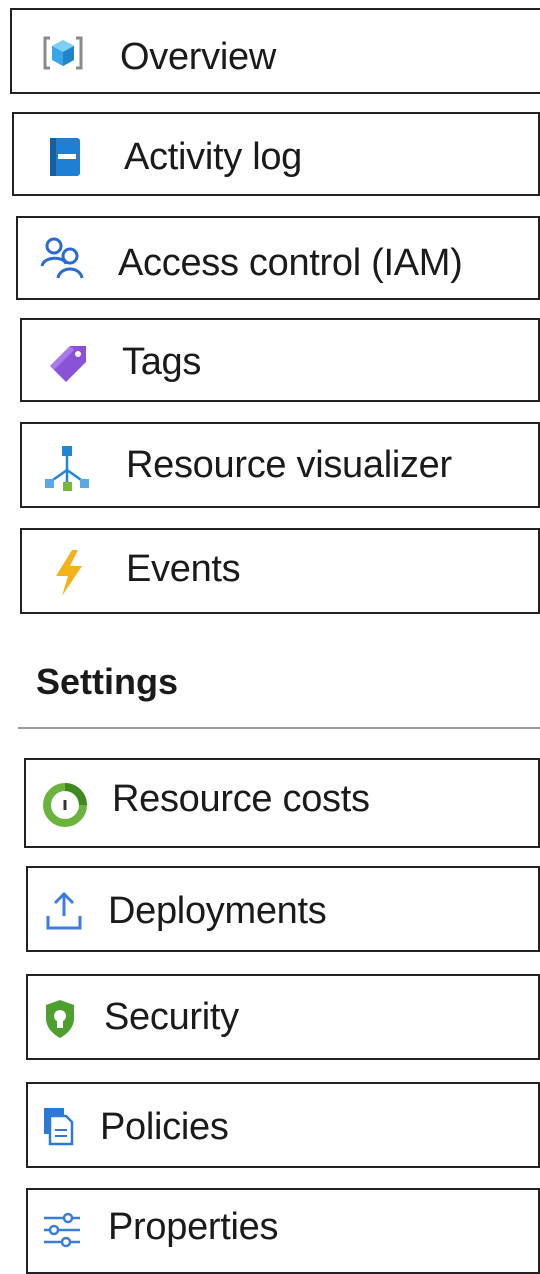  What do you see at coordinates (279, 728) in the screenshot?
I see `section-divider` at bounding box center [279, 728].